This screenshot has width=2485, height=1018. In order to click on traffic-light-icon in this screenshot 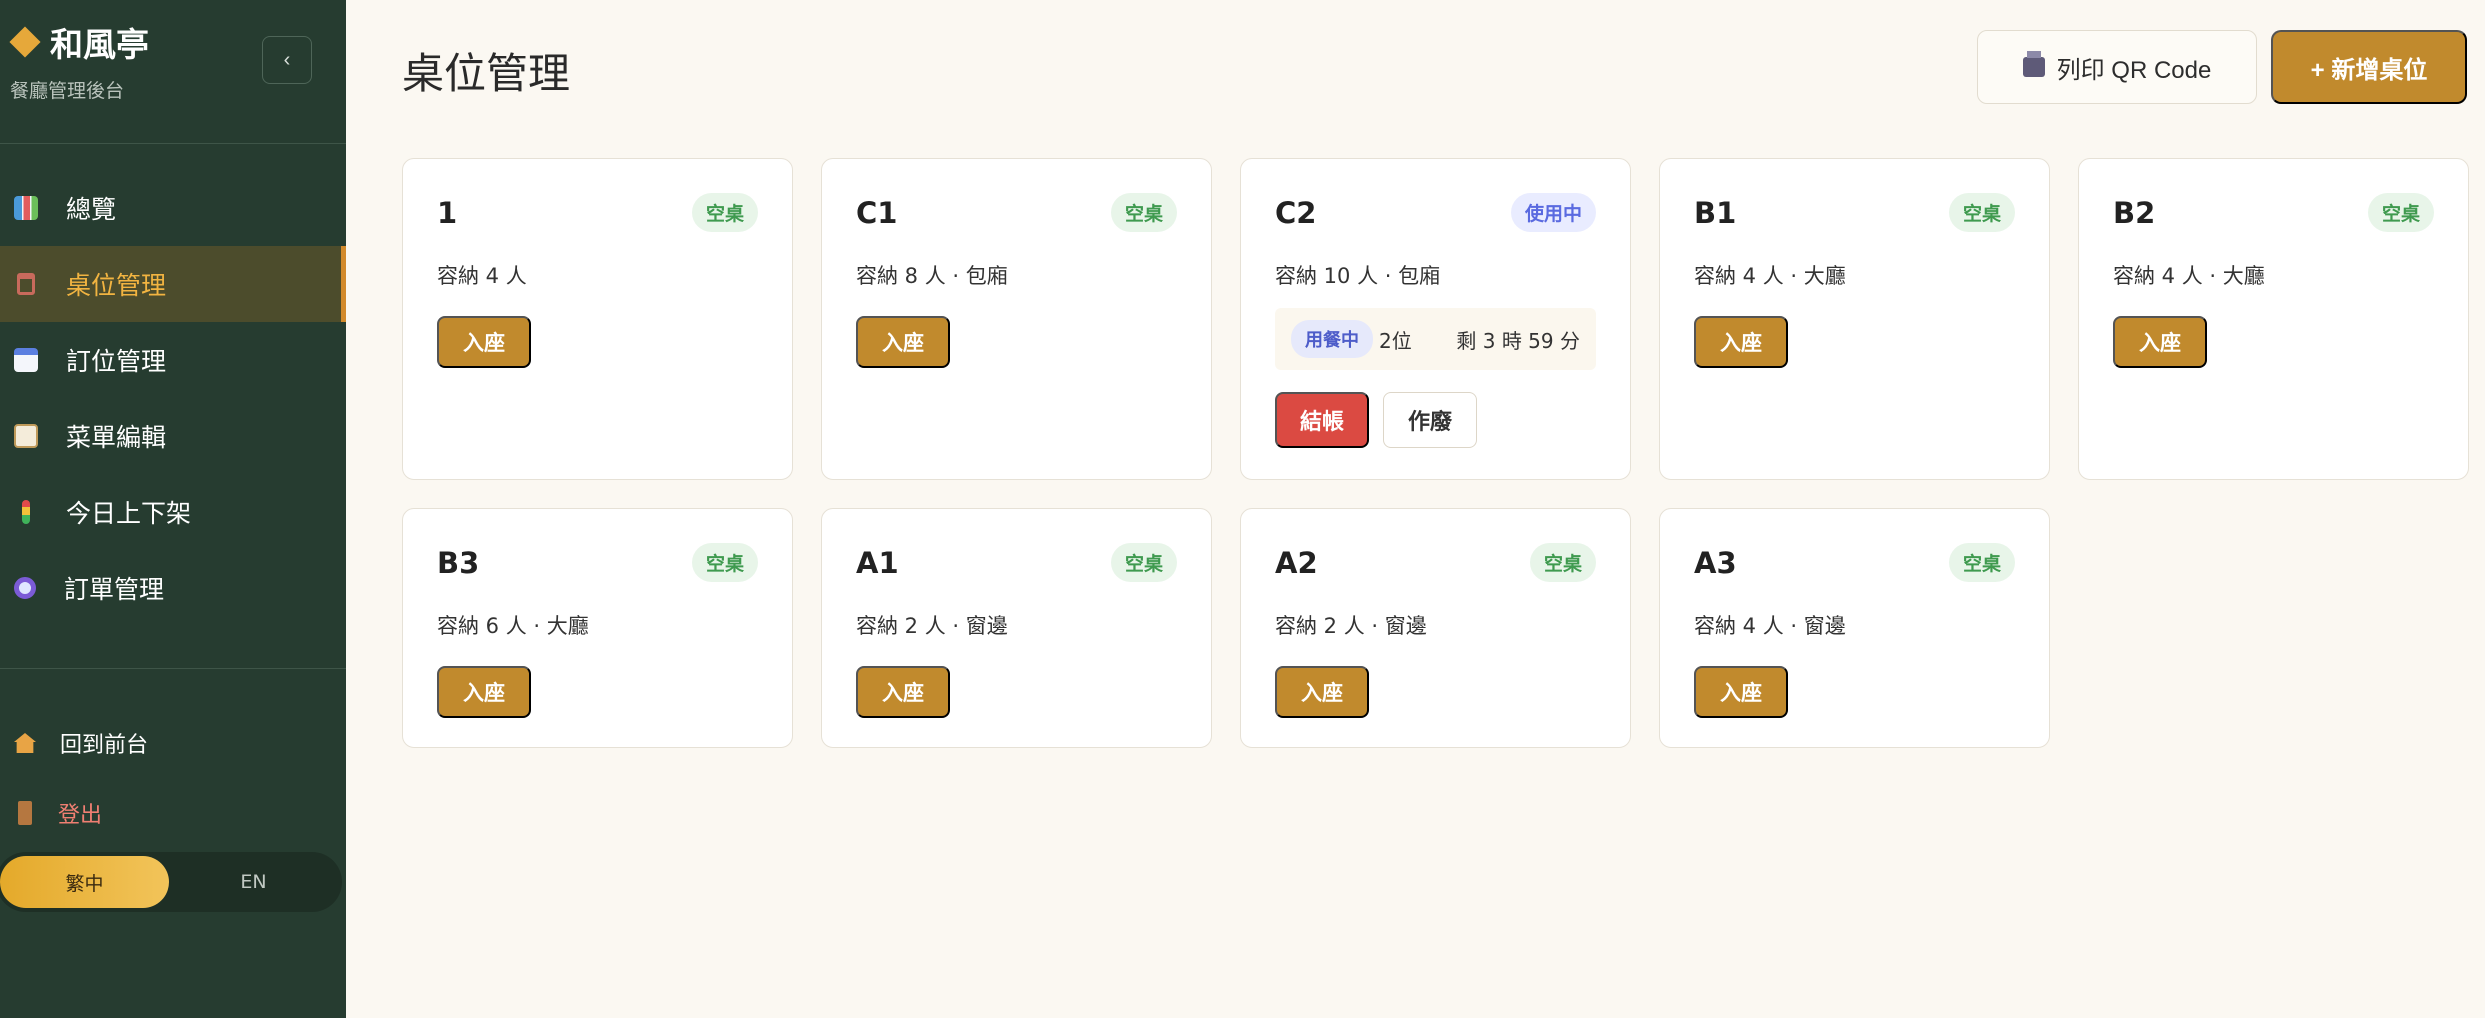, I will do `click(26, 512)`.